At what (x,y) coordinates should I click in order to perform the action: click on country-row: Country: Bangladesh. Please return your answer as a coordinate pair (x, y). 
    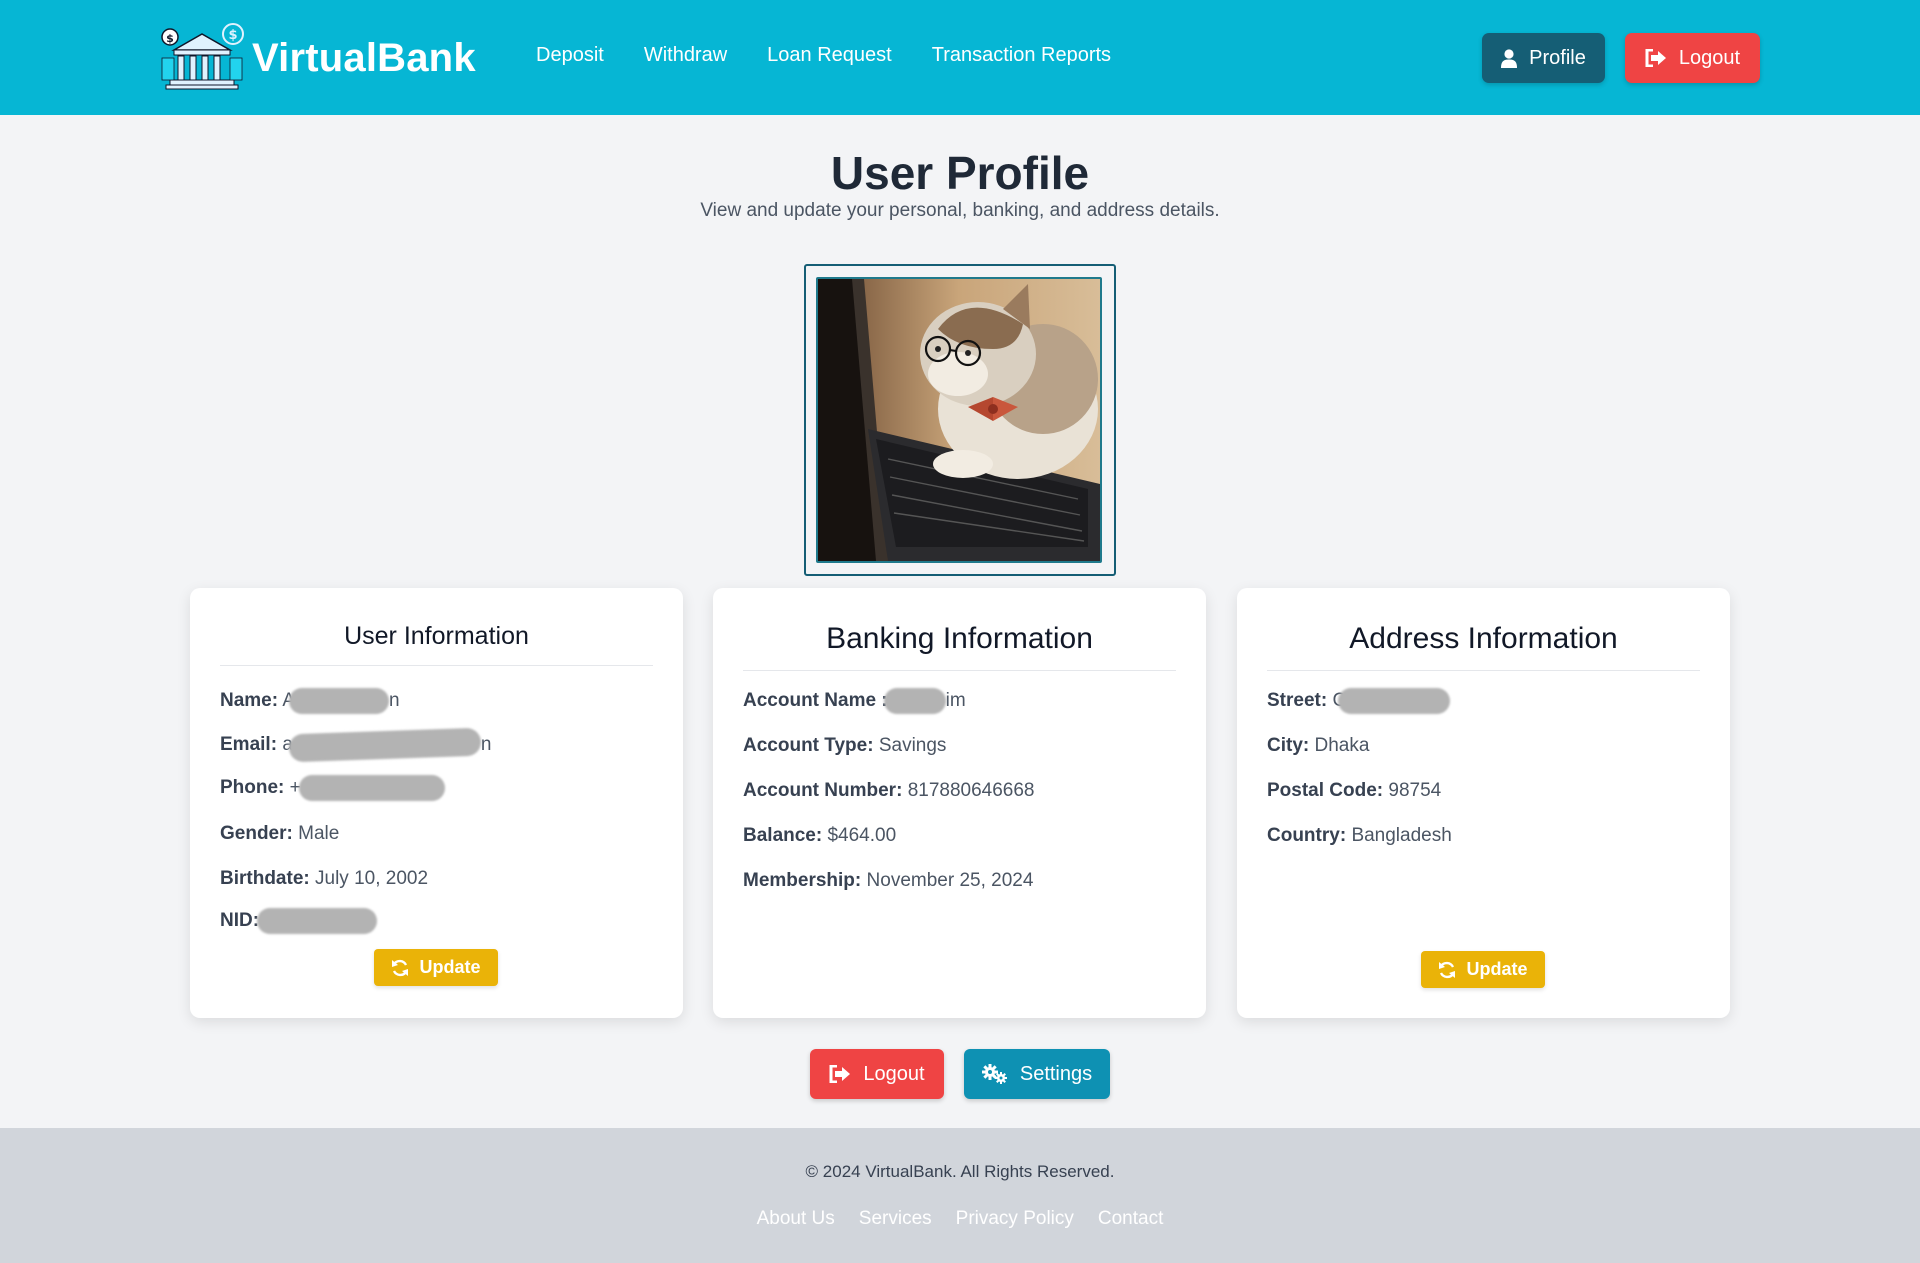
    Looking at the image, I should click on (1359, 836).